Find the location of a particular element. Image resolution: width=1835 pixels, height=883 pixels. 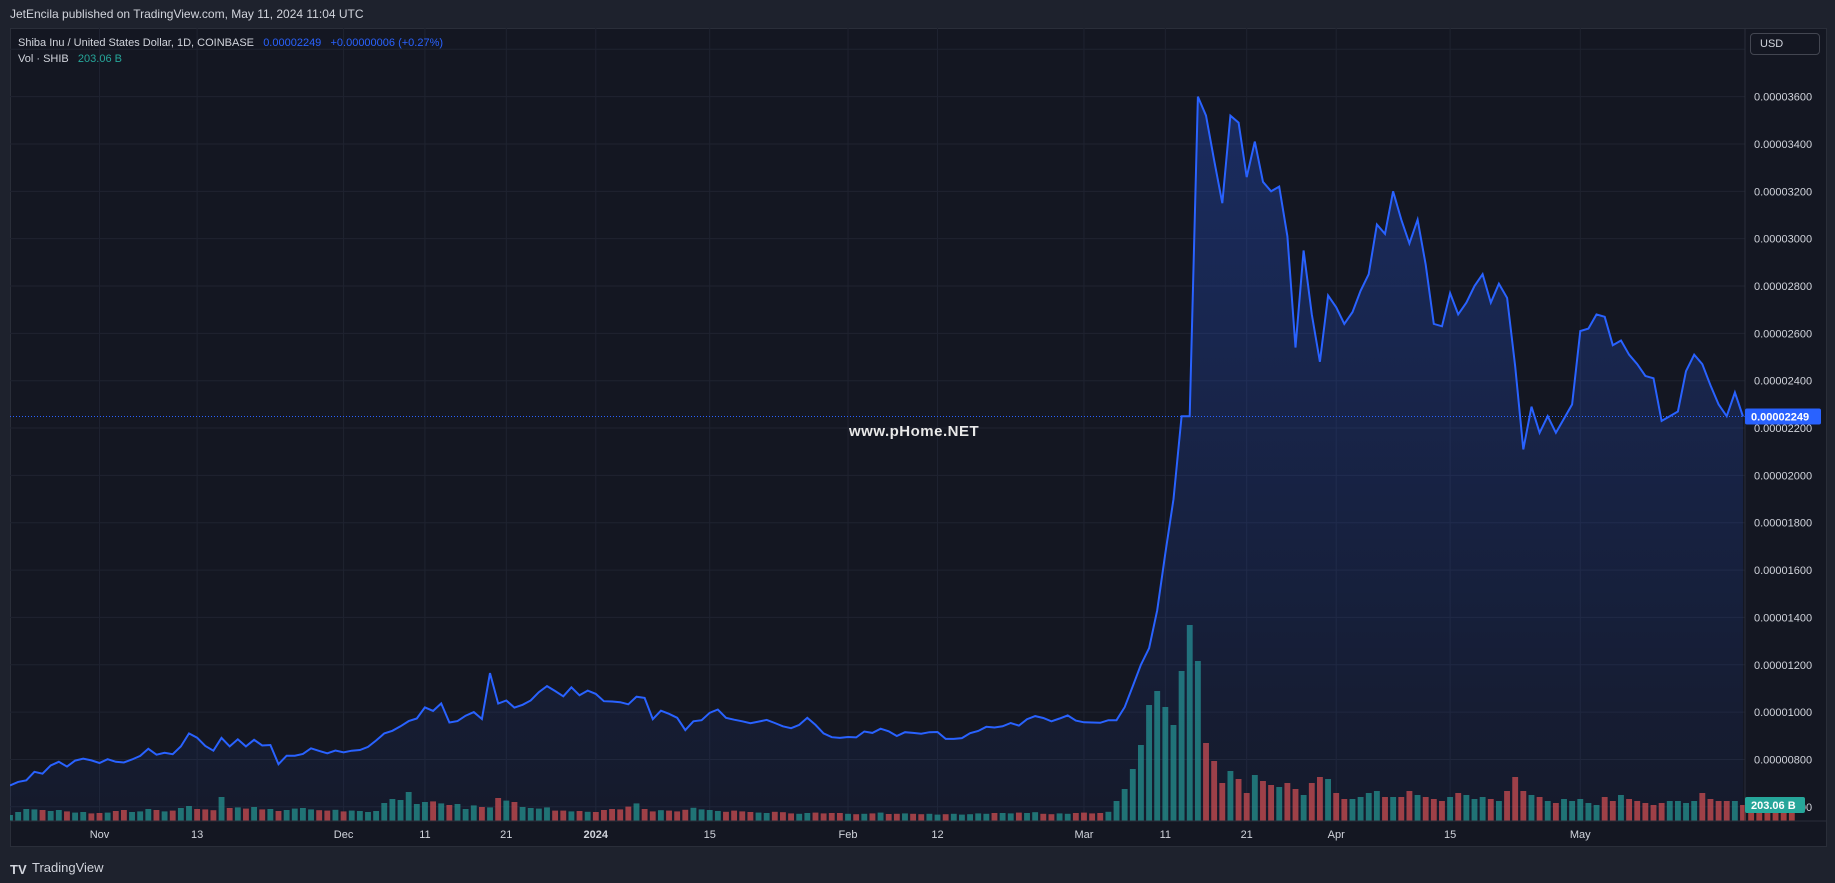

last-price: 0.00002249 is located at coordinates (292, 43).